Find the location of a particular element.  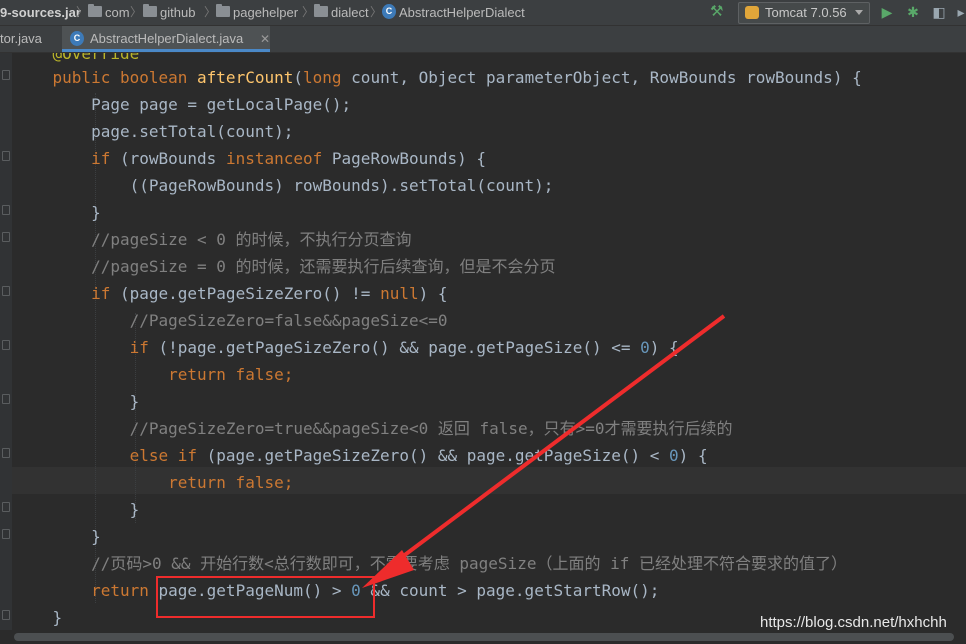

tab-abstract-helper-dialect: C AbstractHelperDialect.java ✕ is located at coordinates (166, 39).